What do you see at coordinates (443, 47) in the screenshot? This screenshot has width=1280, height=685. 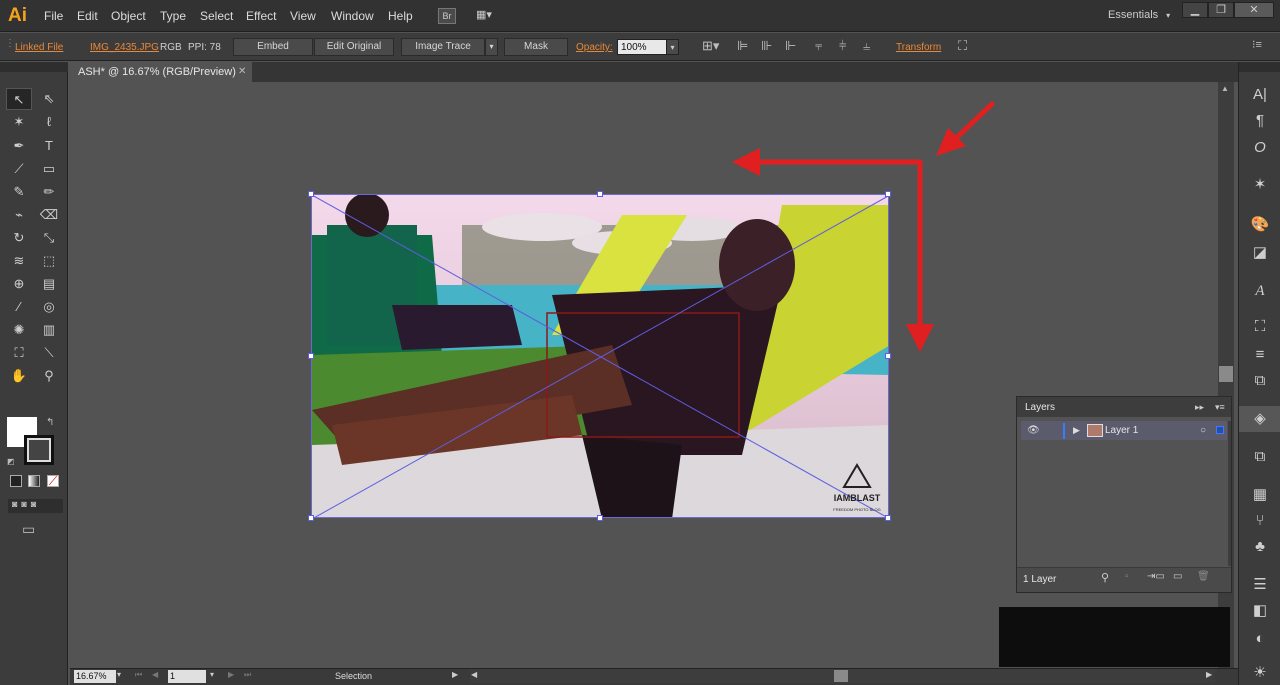 I see `image-trace-button: Image Trace` at bounding box center [443, 47].